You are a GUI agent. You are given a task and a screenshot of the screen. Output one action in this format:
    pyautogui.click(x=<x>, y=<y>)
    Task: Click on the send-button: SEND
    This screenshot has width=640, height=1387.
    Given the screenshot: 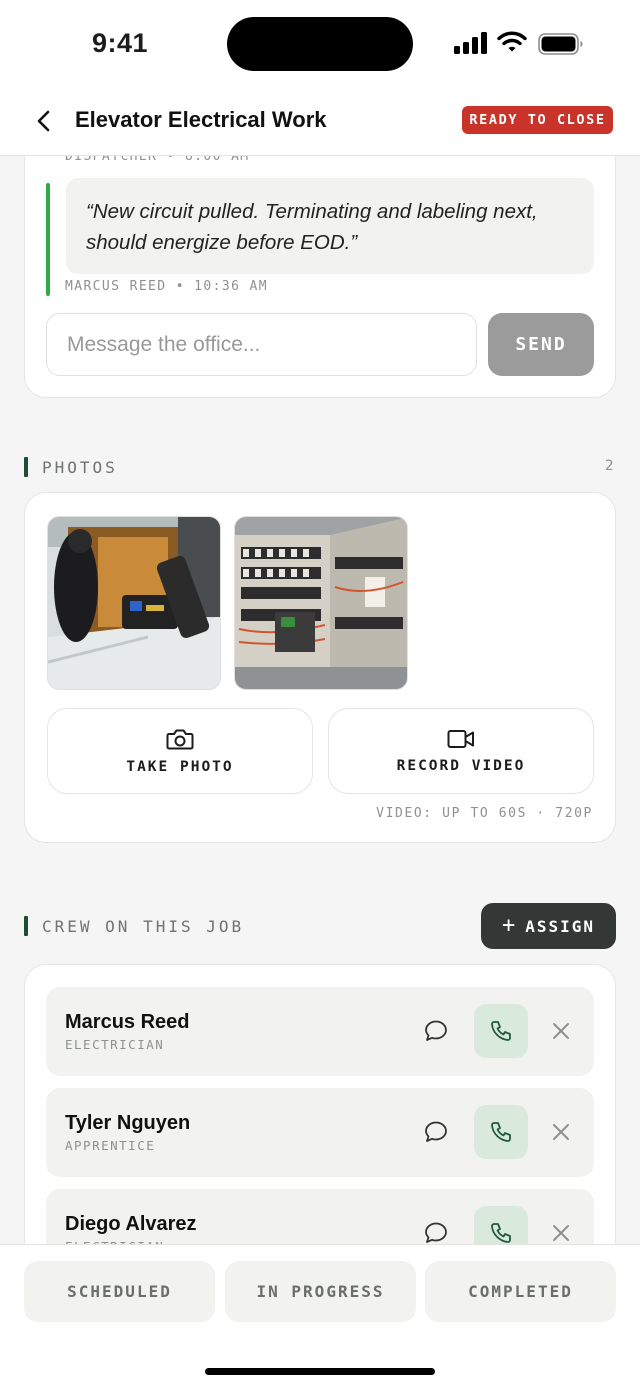 What is the action you would take?
    pyautogui.click(x=541, y=344)
    